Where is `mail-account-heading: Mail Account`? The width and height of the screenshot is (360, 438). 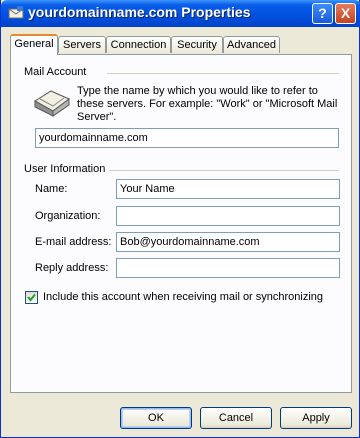 mail-account-heading: Mail Account is located at coordinates (55, 72).